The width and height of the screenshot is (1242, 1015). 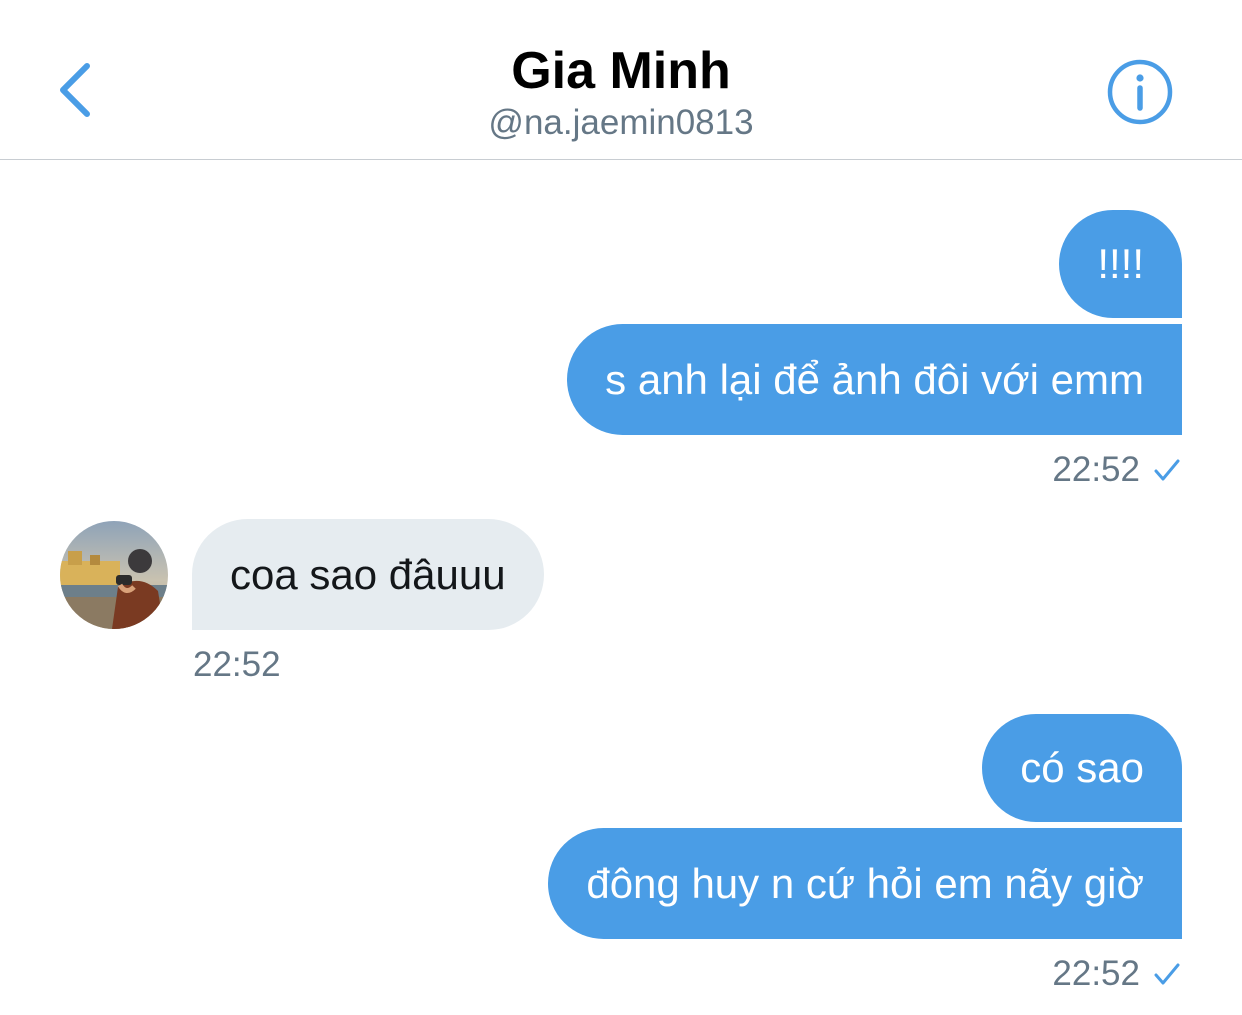 I want to click on message-bubble-sent: !!!!, so click(x=1120, y=264).